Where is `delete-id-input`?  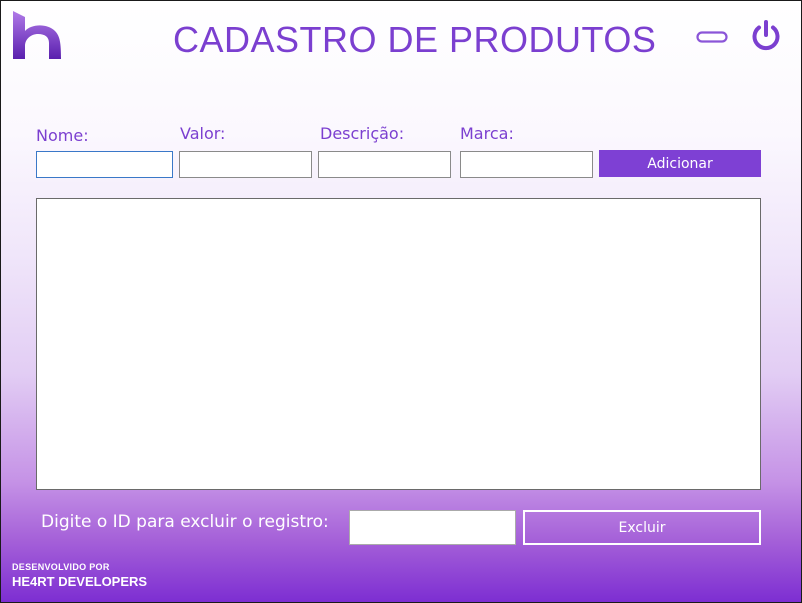 delete-id-input is located at coordinates (432, 527).